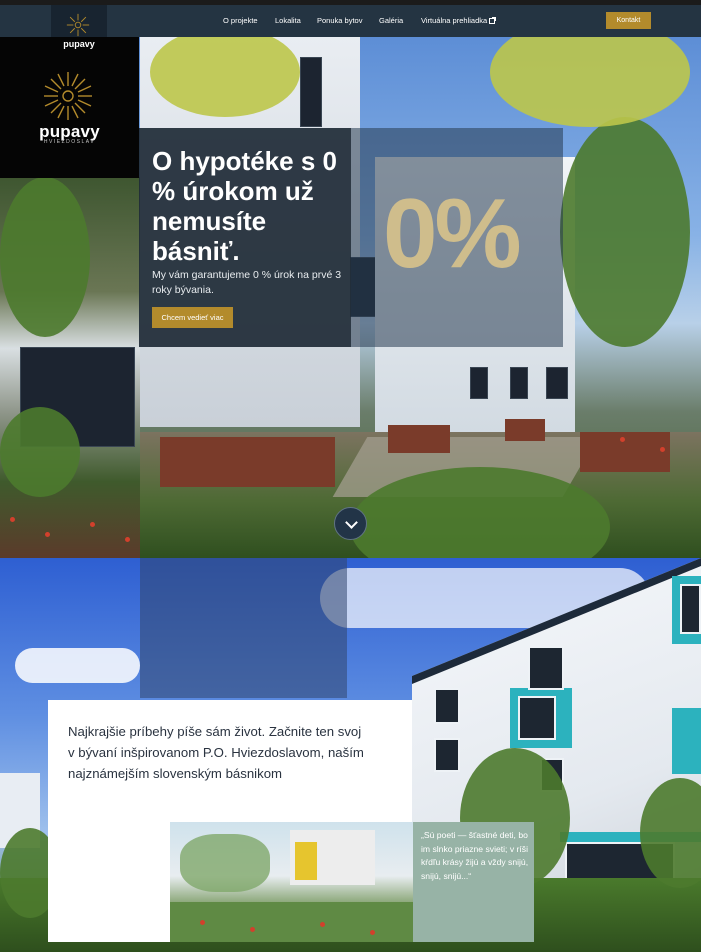  What do you see at coordinates (628, 20) in the screenshot?
I see `kontakt-button: Kontakt` at bounding box center [628, 20].